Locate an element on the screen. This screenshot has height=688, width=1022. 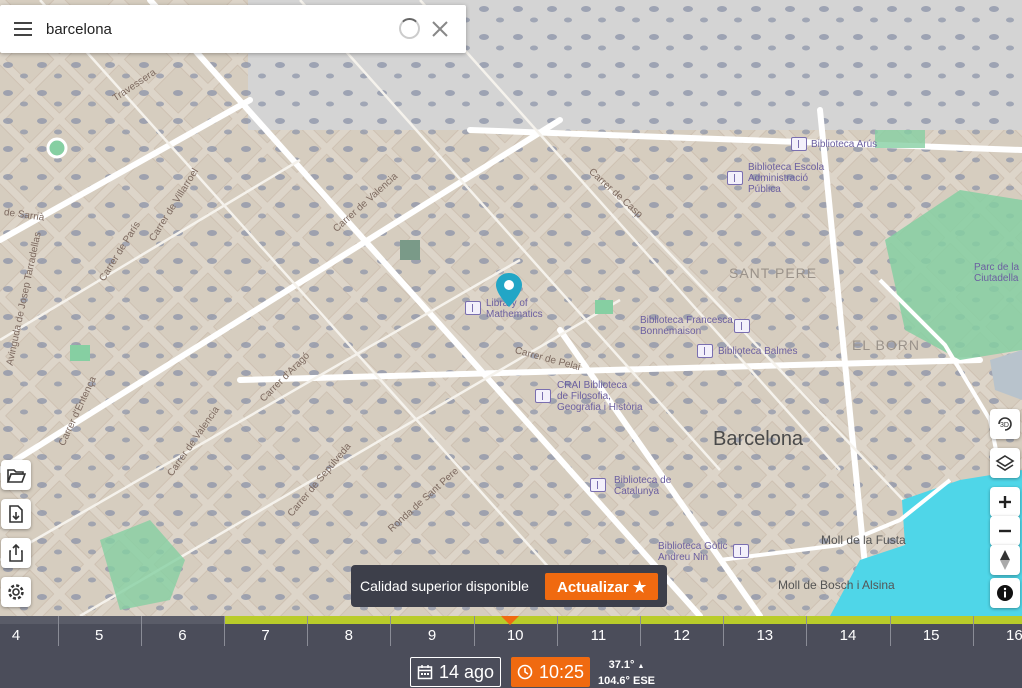
poi-label: Biblioteca de Catalunya is located at coordinates (643, 486).